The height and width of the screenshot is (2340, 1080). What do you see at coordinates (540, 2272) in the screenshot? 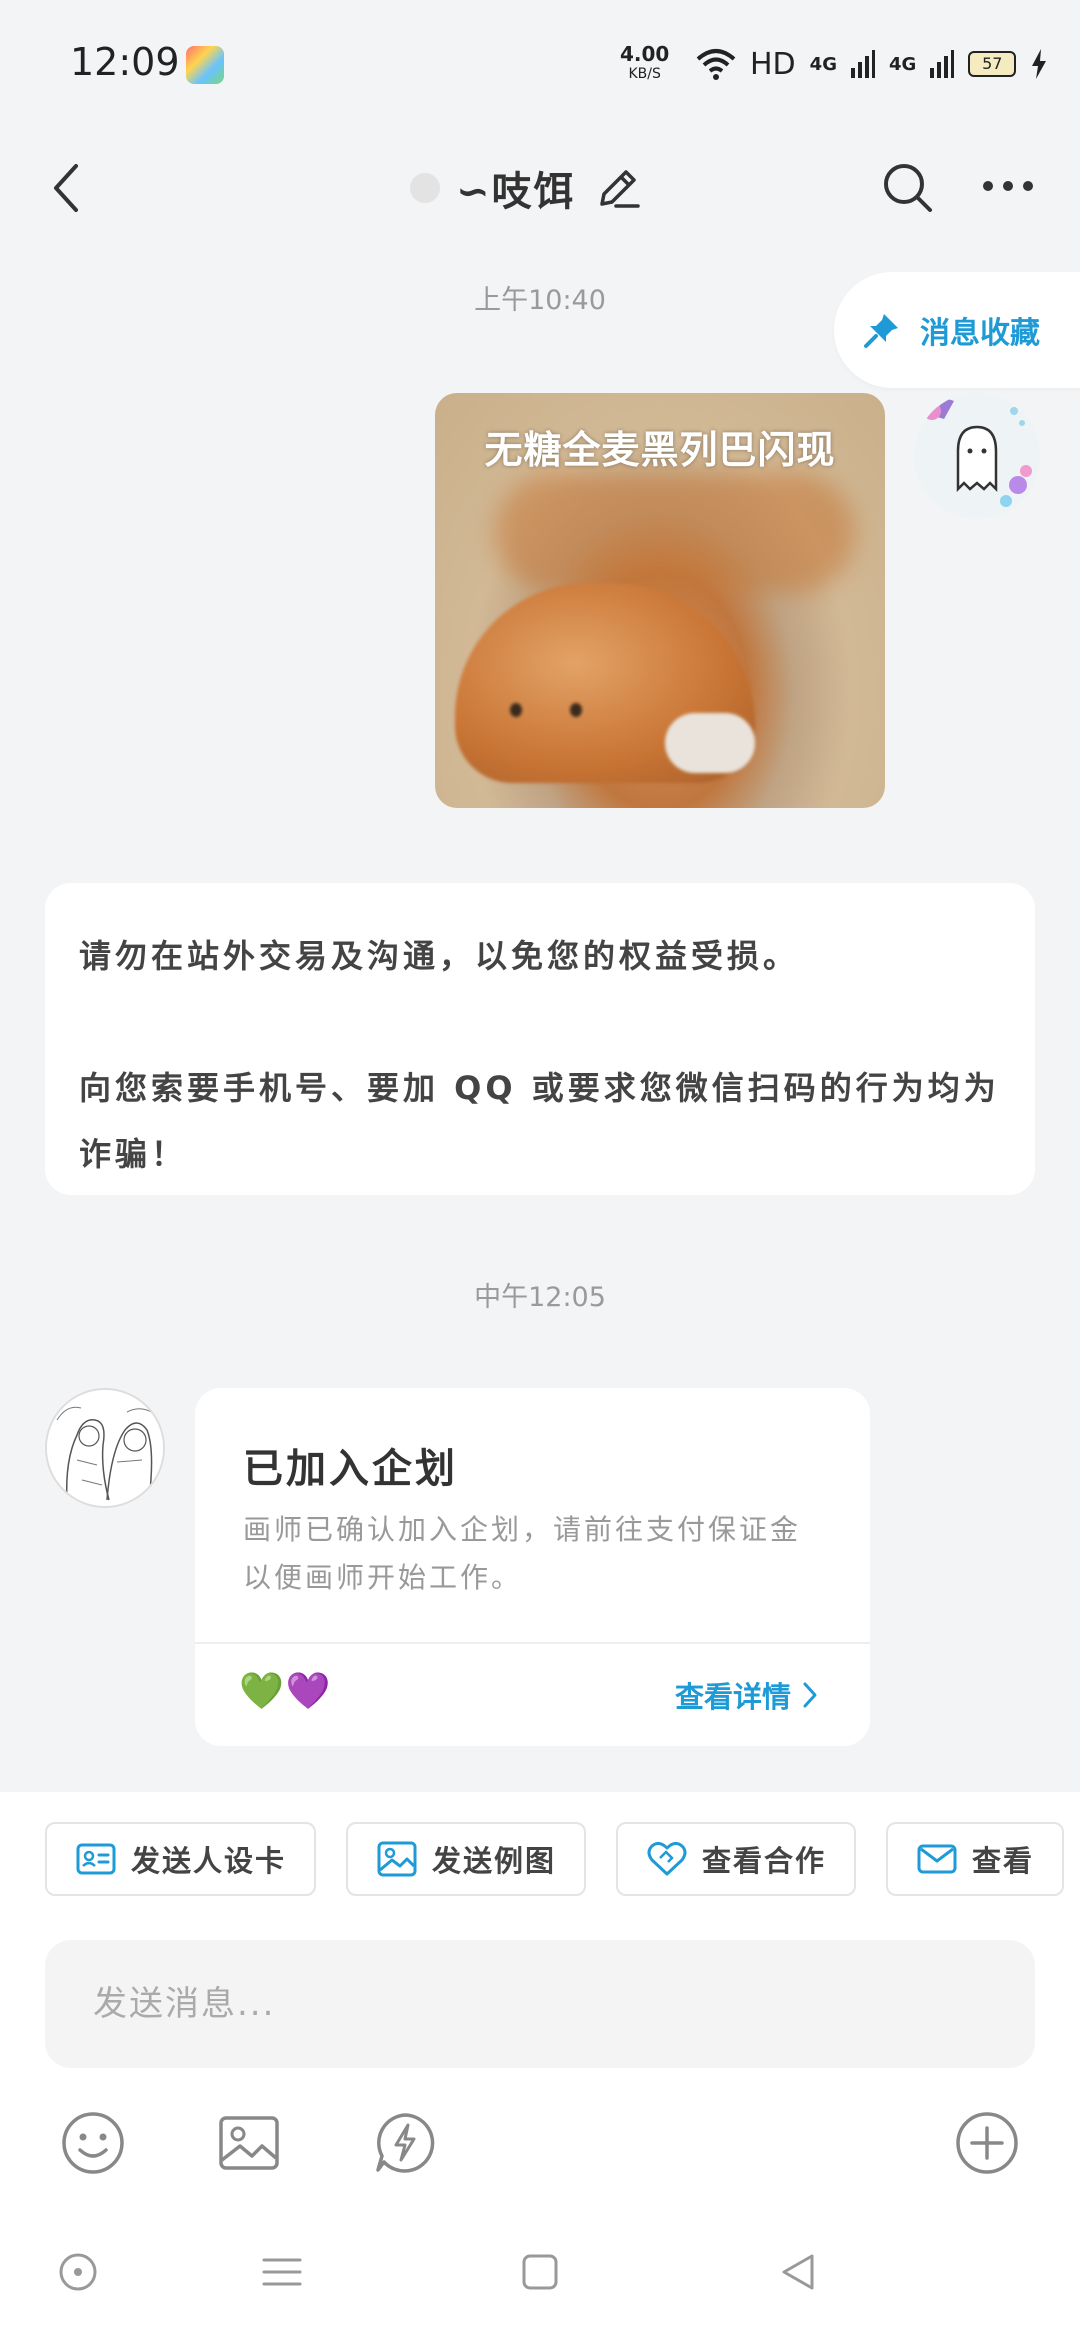
I see `home-icon` at bounding box center [540, 2272].